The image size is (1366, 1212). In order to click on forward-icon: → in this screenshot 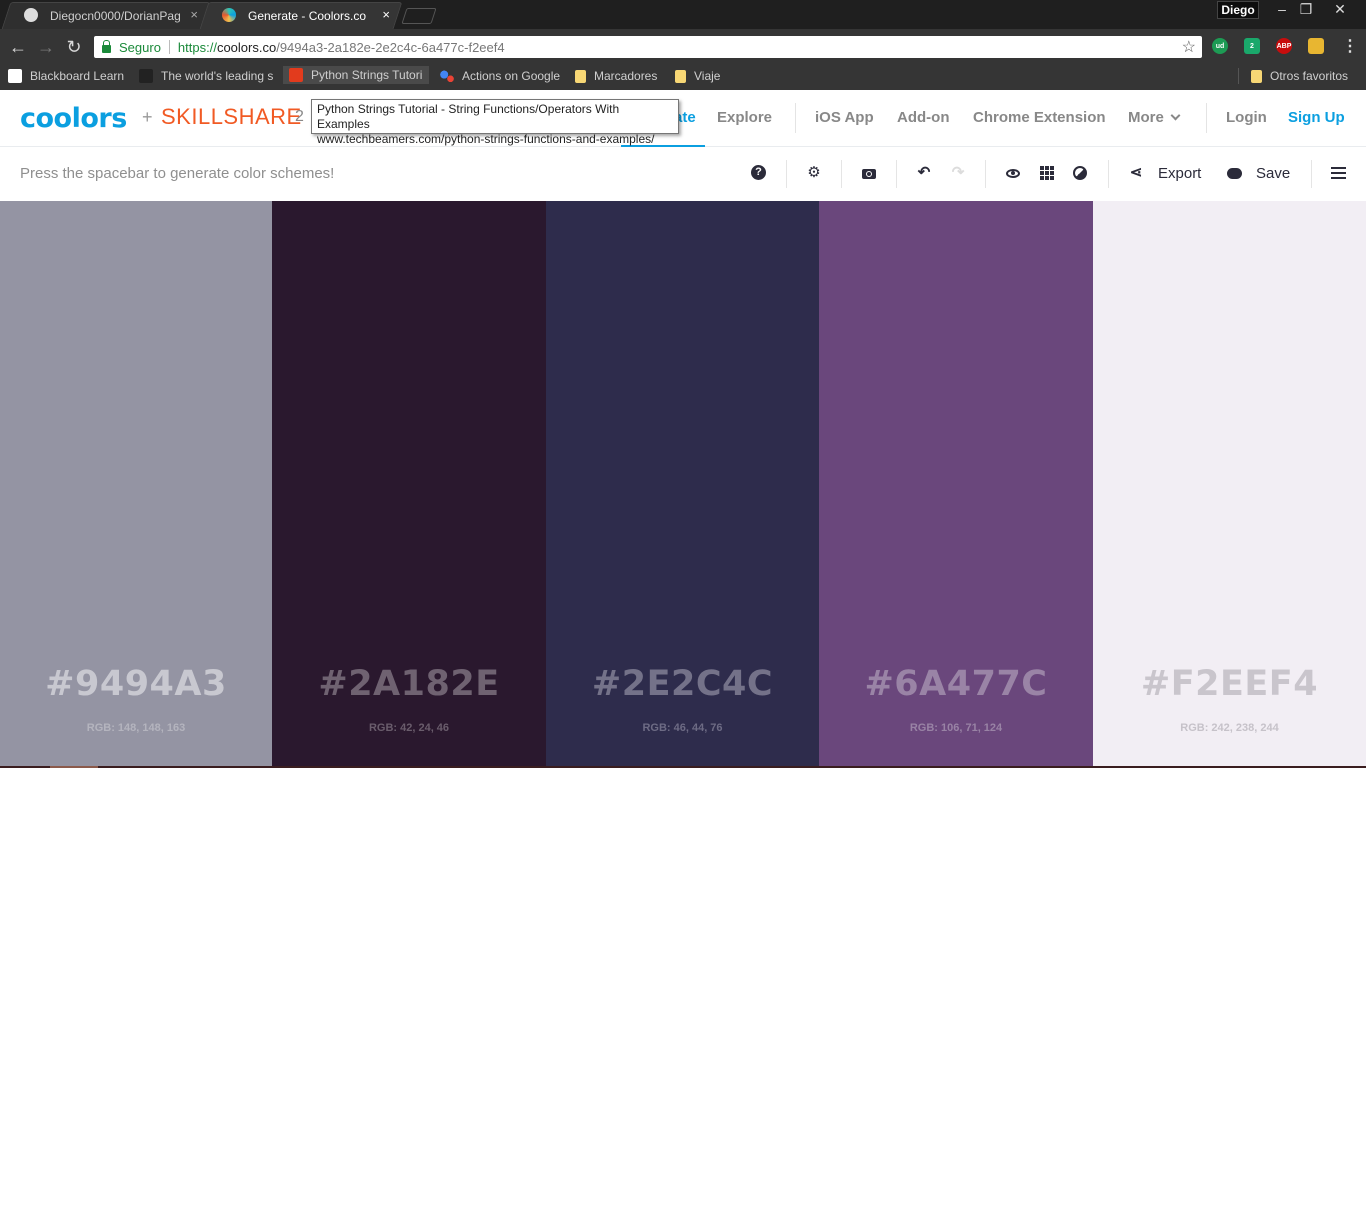, I will do `click(46, 47)`.